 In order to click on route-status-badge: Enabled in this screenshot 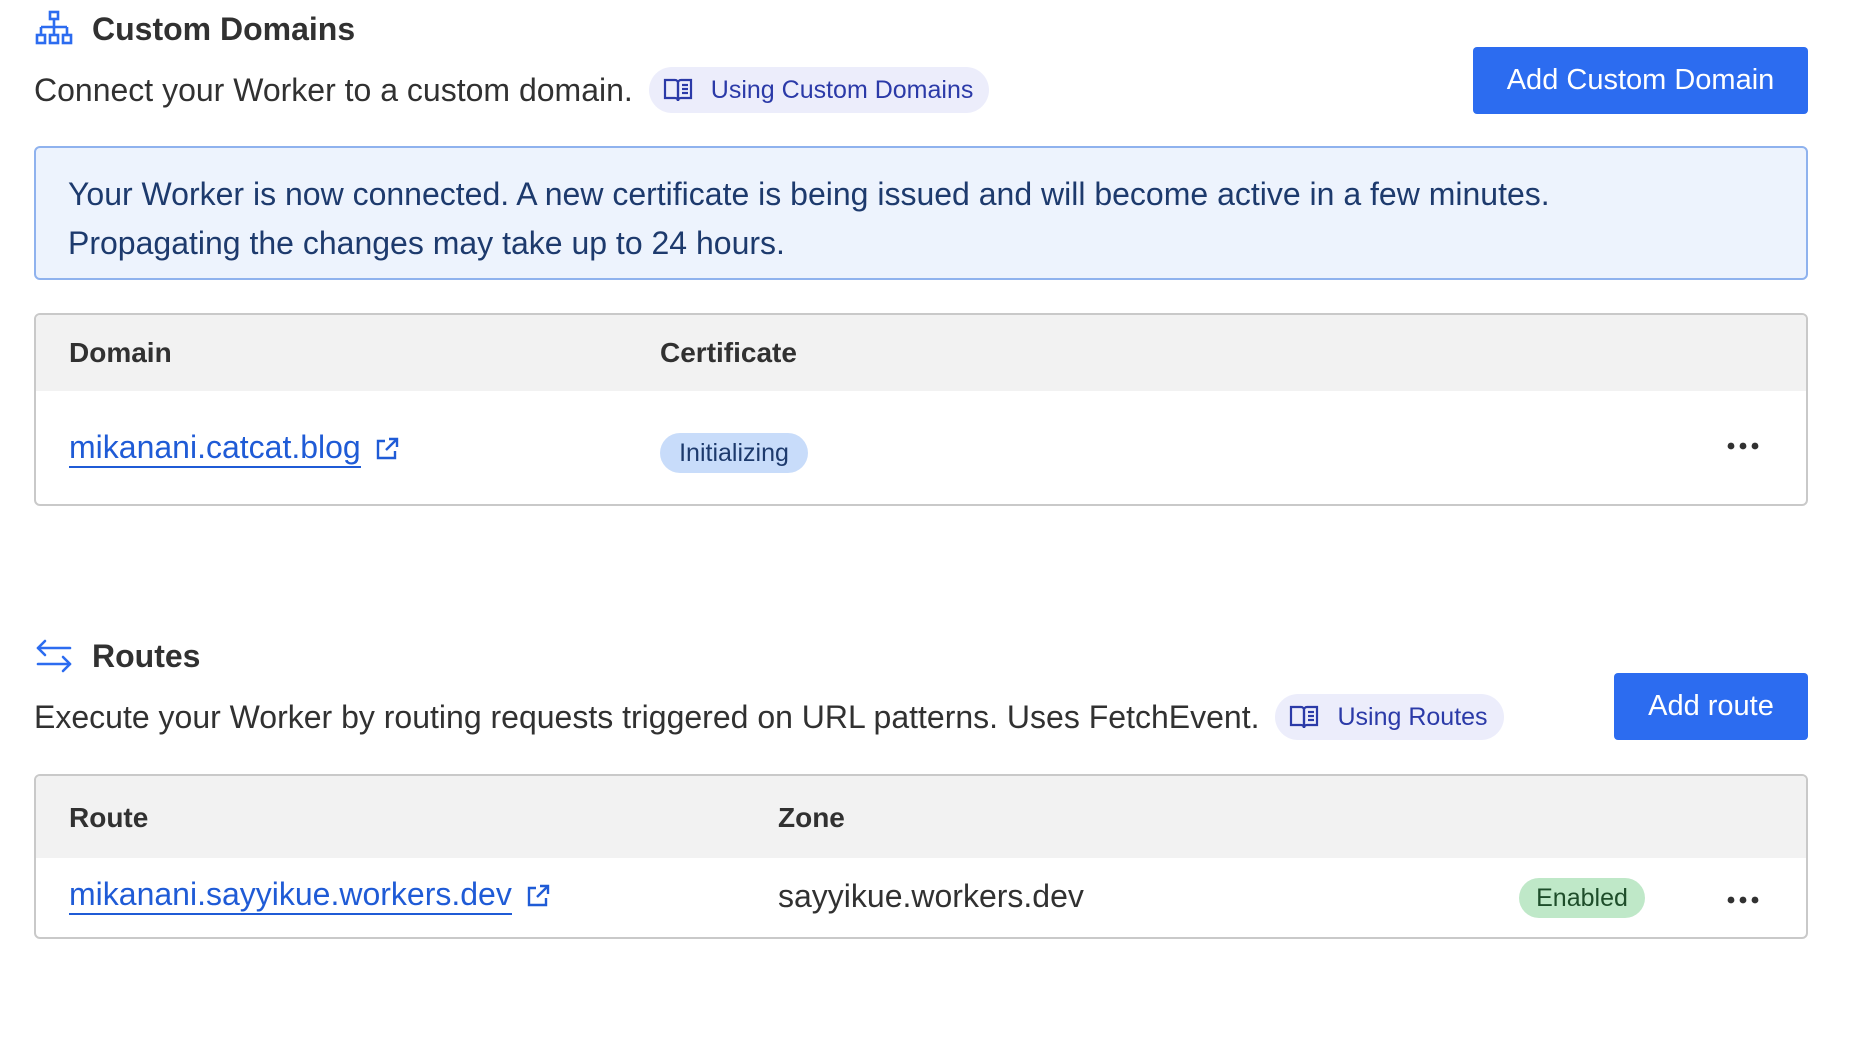, I will do `click(1582, 898)`.